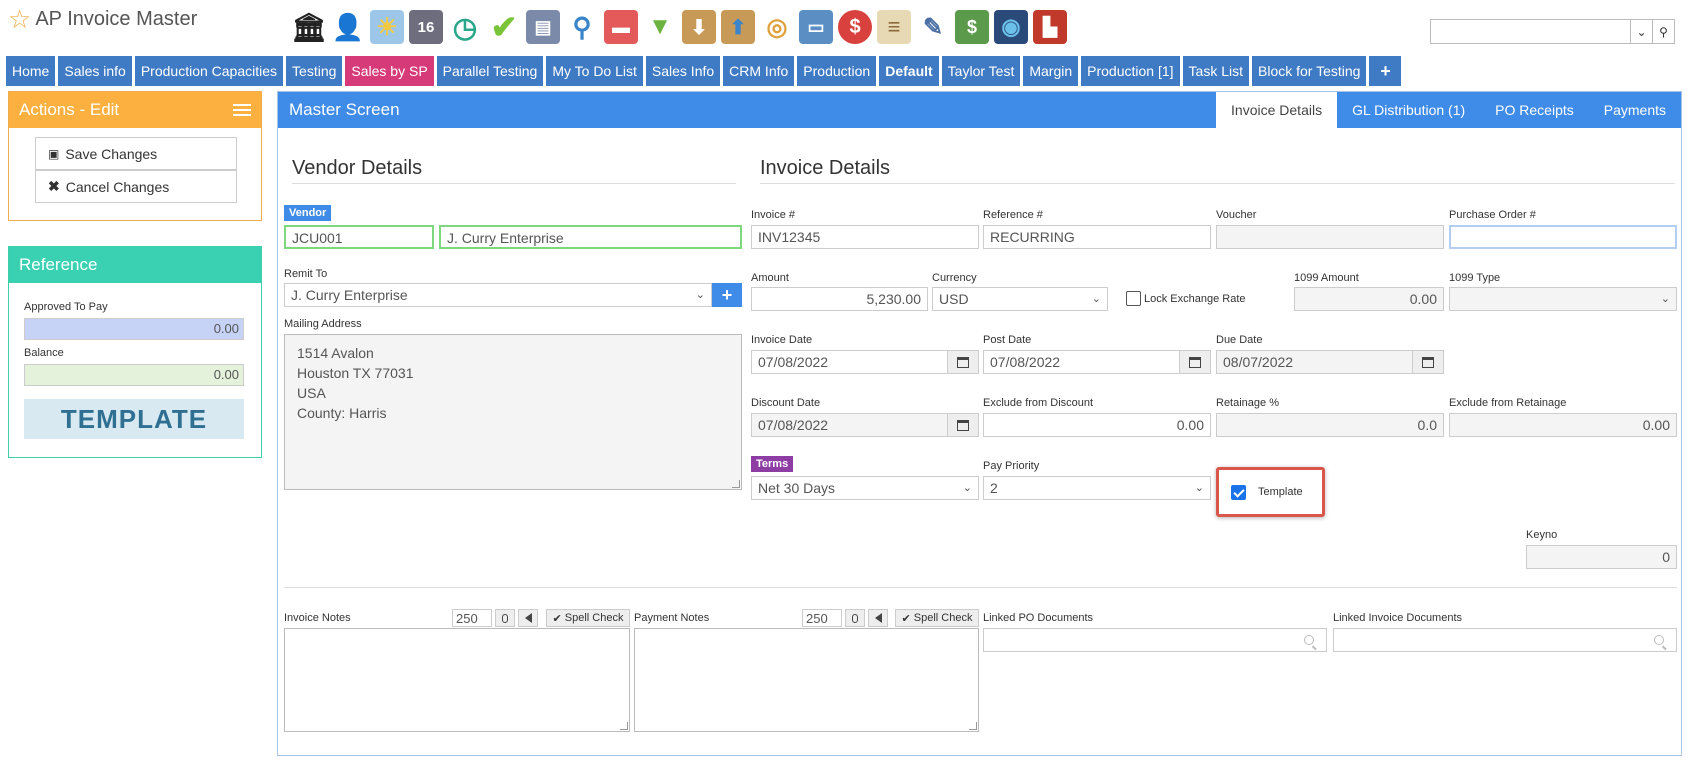 The height and width of the screenshot is (762, 1691). What do you see at coordinates (849, 362) in the screenshot?
I see `invoice-date-field: 07/08/2022` at bounding box center [849, 362].